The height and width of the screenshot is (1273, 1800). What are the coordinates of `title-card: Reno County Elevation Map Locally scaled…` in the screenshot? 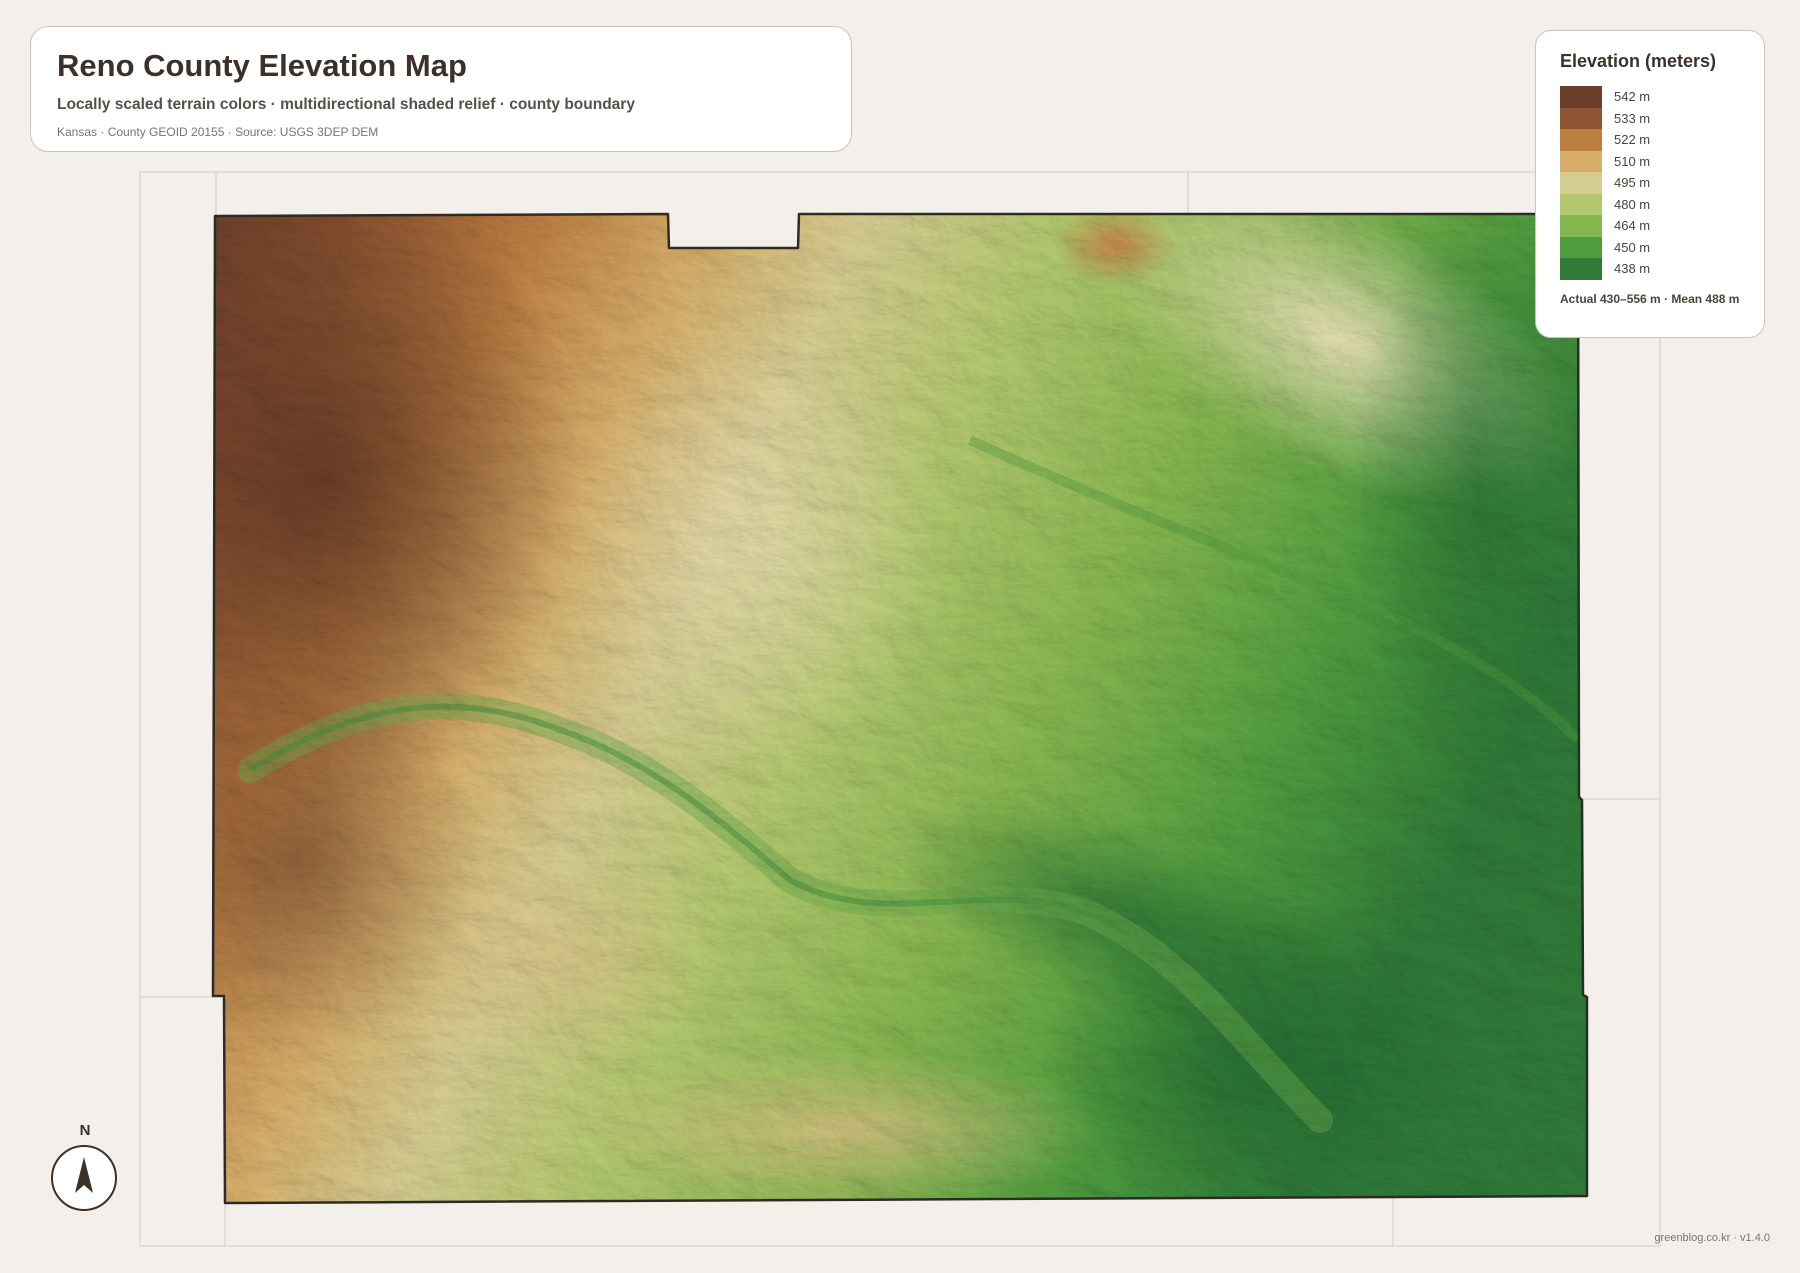 It's located at (441, 89).